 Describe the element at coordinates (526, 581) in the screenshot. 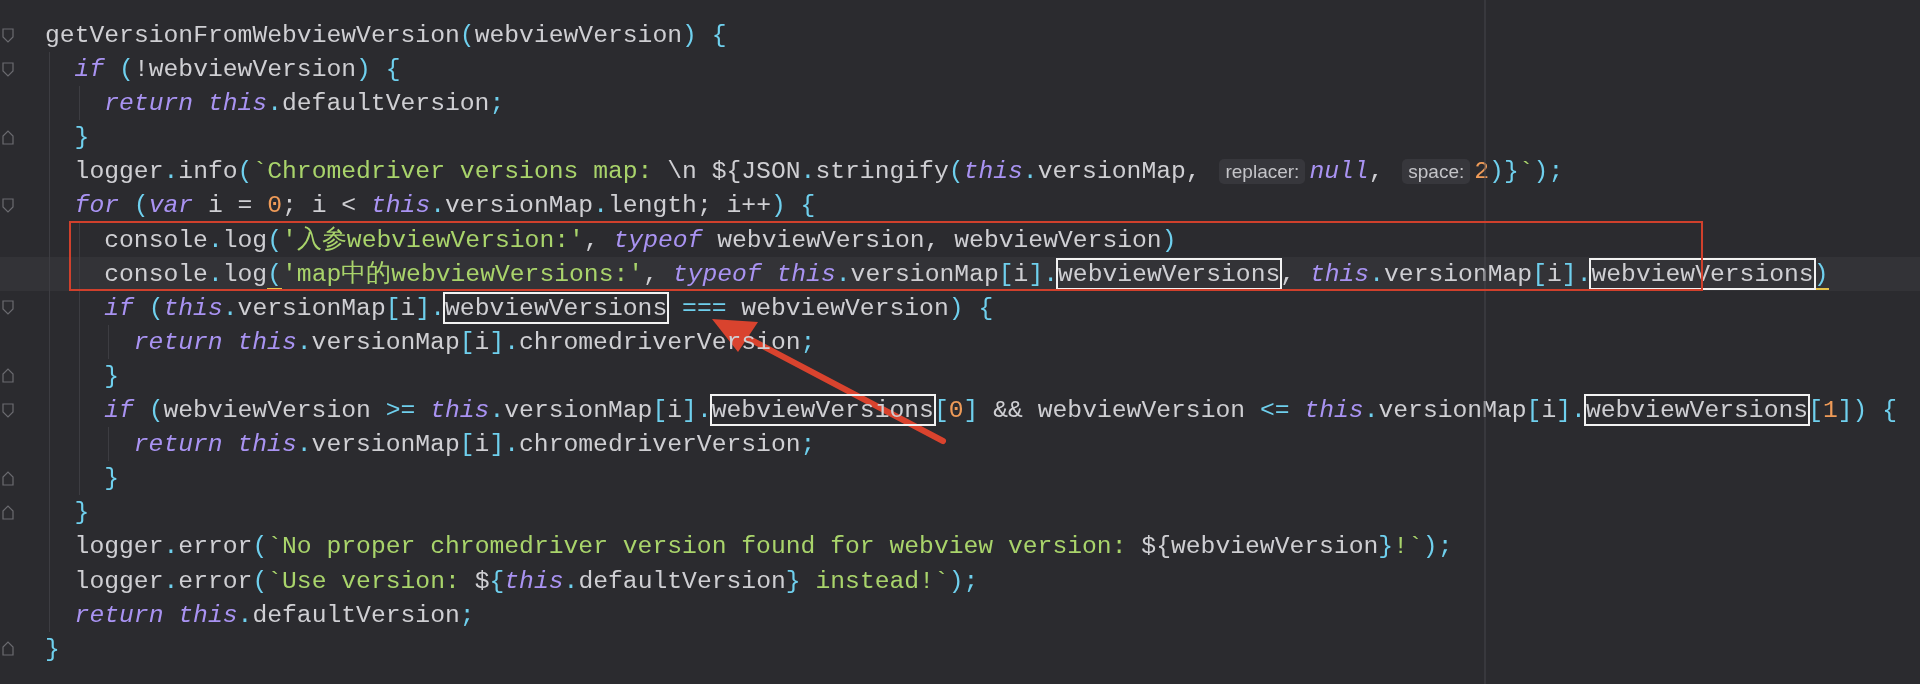

I see `code-line: logger.error(`Use version: ${this.defaultVersion} instead!`);` at that location.